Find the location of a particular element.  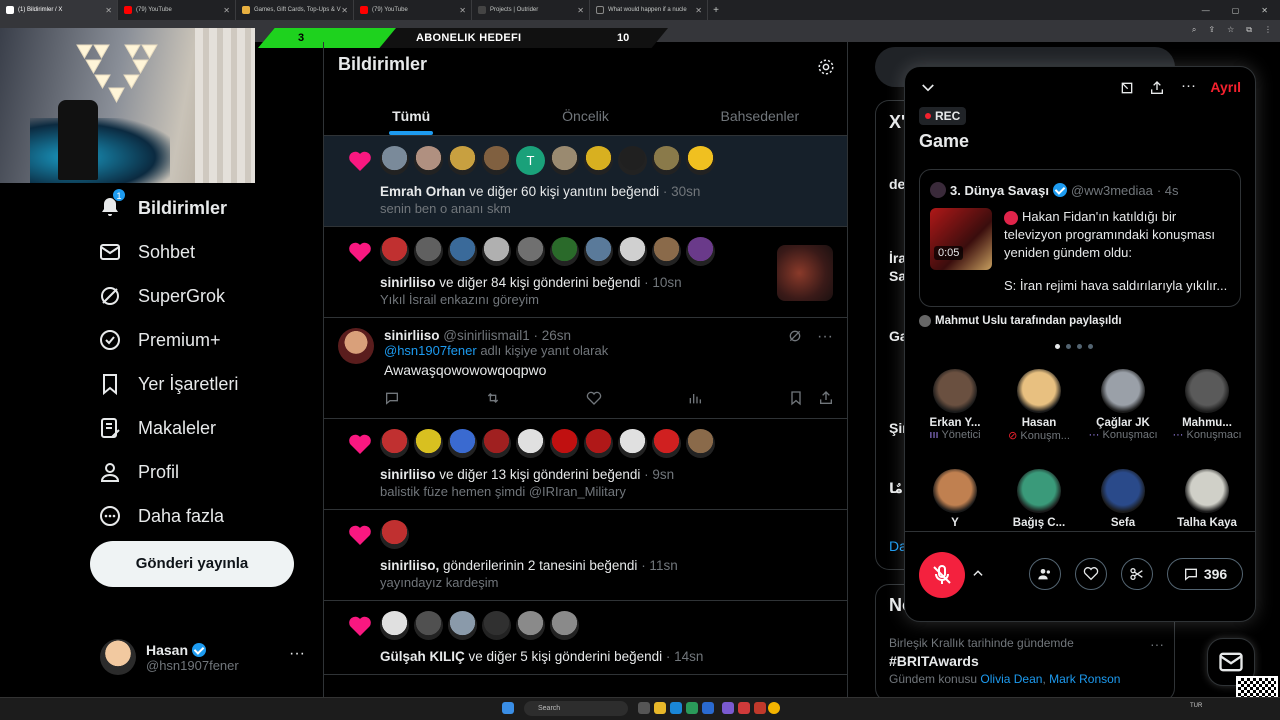

star-icon: ☆ is located at coordinates (1230, 30).